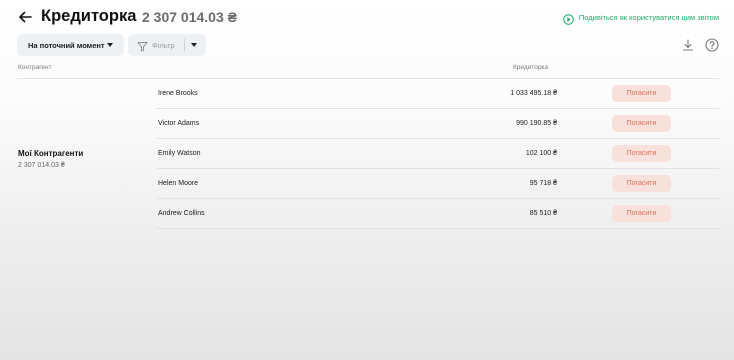 The height and width of the screenshot is (360, 734). Describe the element at coordinates (110, 45) in the screenshot. I see `chevron-down-icon` at that location.